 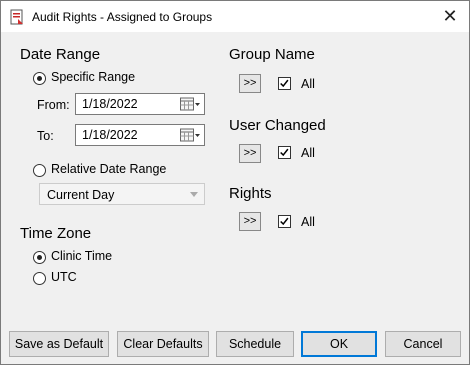 I want to click on group-name-all-checkbox, so click(x=284, y=83).